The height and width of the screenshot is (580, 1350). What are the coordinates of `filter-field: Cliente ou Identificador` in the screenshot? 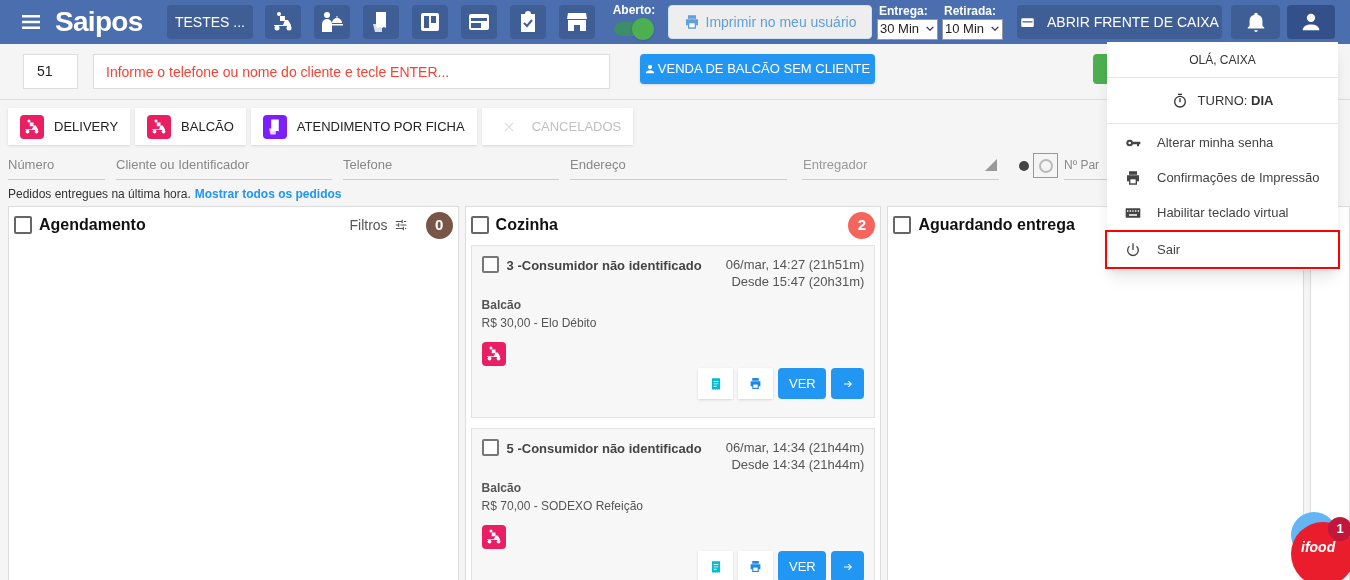 It's located at (224, 165).